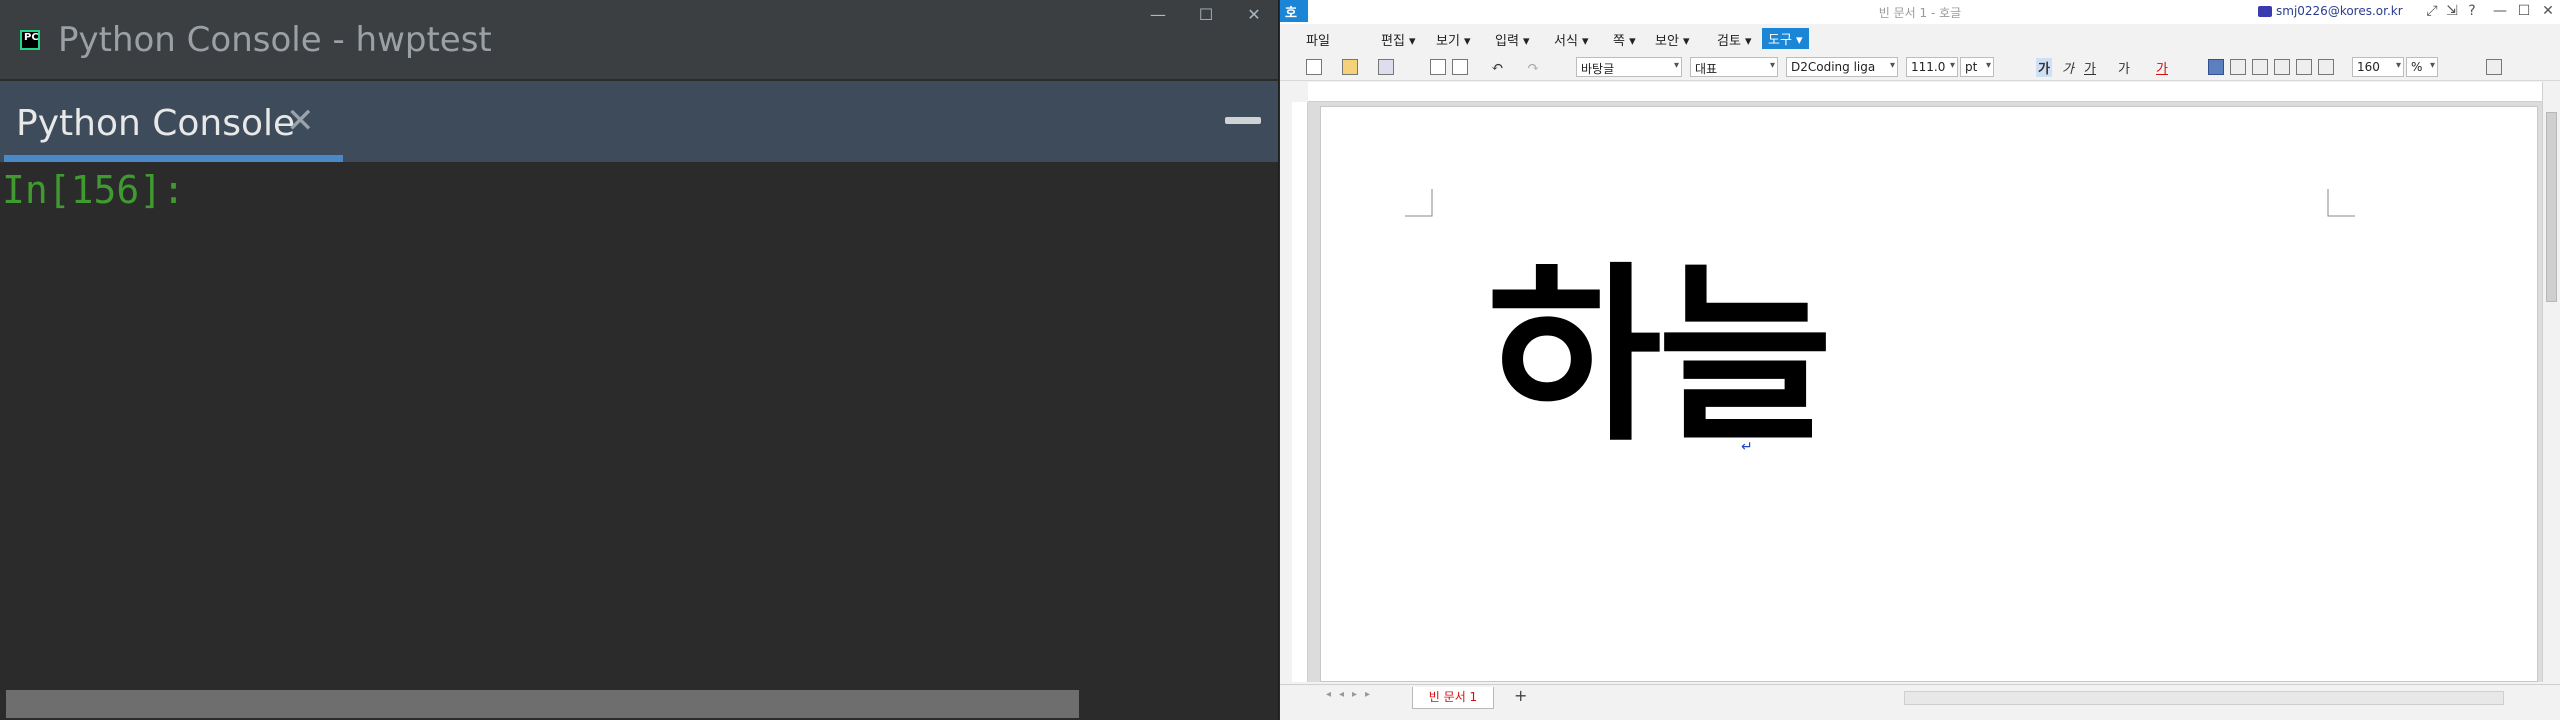 The height and width of the screenshot is (720, 2560). I want to click on menu-review: 검토 ▾, so click(1734, 39).